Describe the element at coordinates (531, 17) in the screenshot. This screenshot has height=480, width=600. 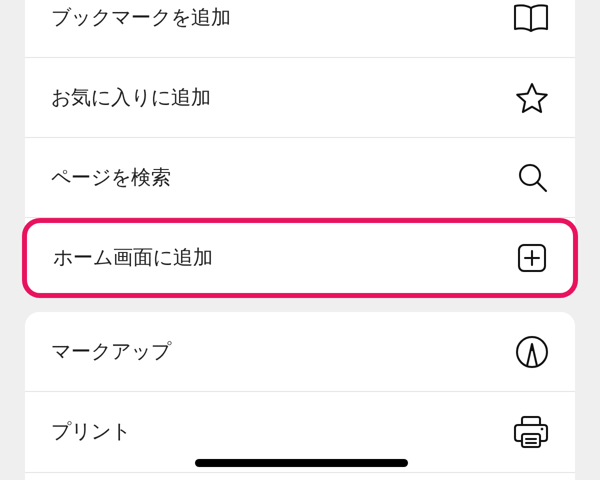
I see `book-icon` at that location.